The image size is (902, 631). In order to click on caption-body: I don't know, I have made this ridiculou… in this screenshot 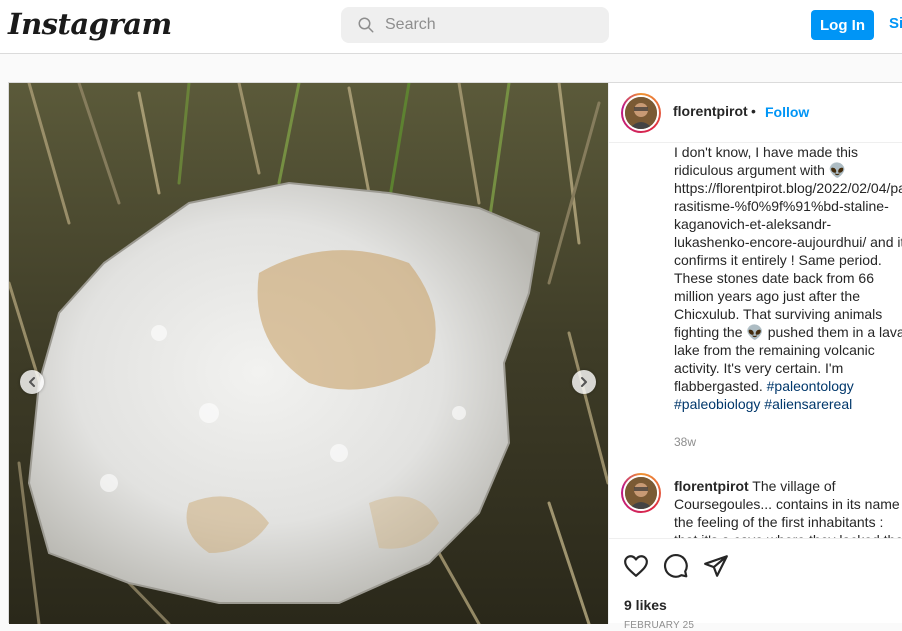, I will do `click(788, 269)`.